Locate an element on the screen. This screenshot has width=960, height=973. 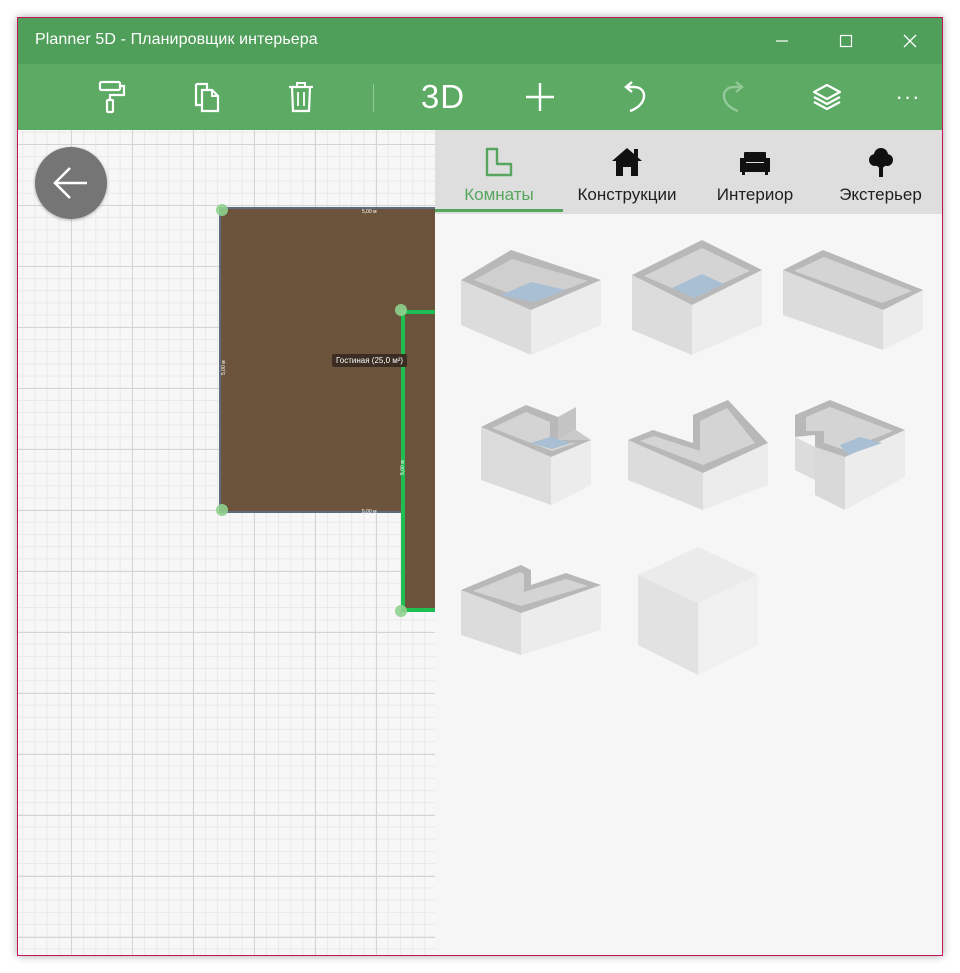
tab-constructions: Конструкции is located at coordinates (627, 172).